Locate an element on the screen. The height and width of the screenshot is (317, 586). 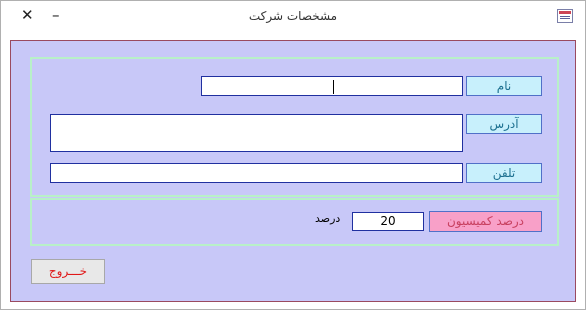
address-field is located at coordinates (256, 133).